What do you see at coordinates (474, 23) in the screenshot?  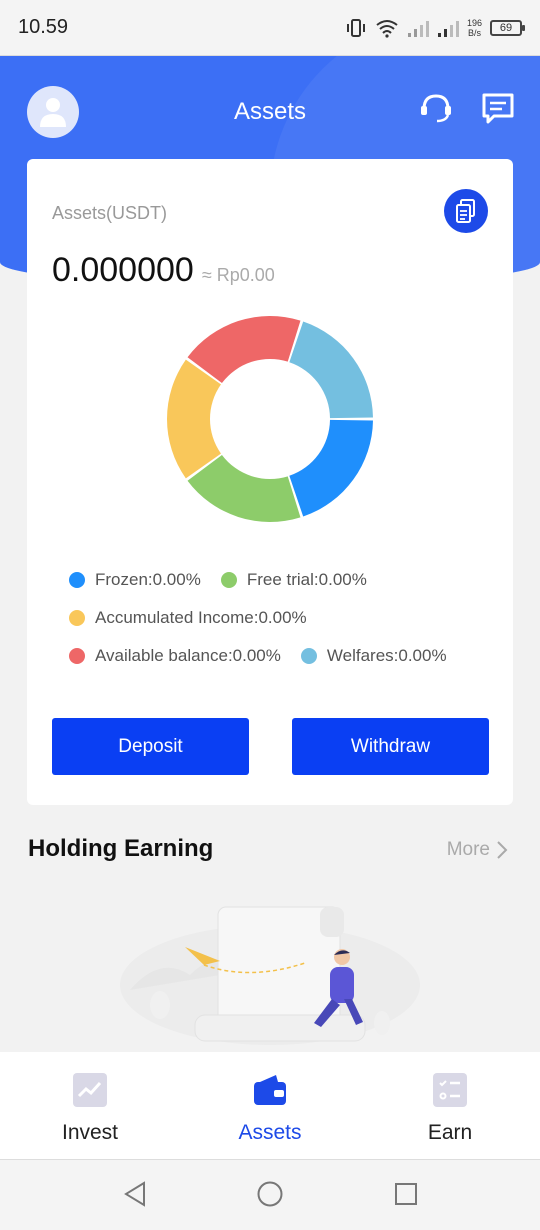 I see `speed-value: 196` at bounding box center [474, 23].